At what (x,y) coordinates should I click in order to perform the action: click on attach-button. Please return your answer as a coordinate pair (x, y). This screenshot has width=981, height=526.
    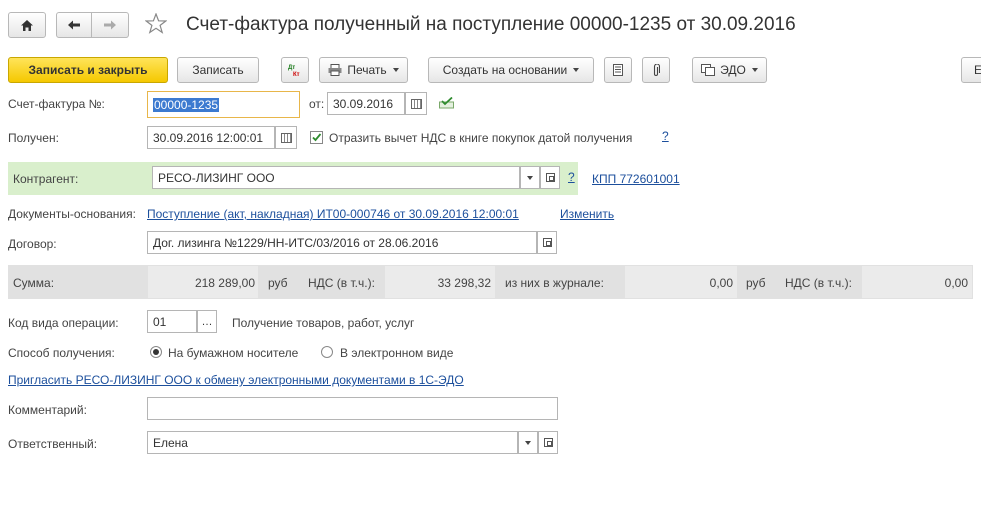
    Looking at the image, I should click on (656, 70).